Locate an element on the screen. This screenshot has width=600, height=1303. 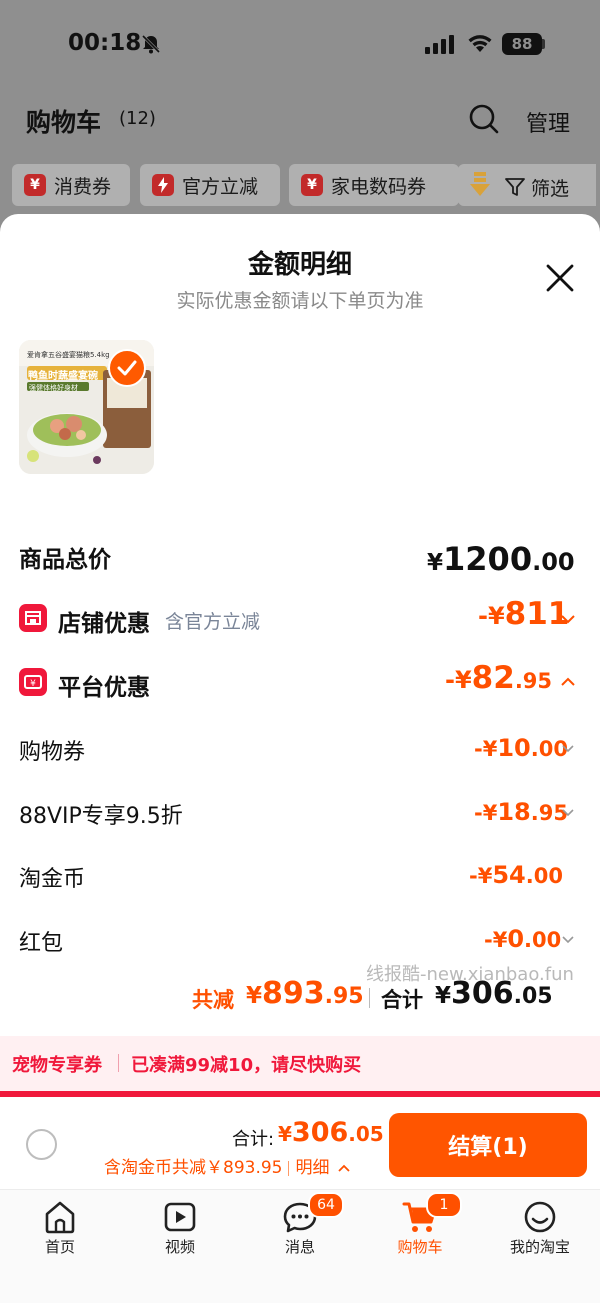
platform-item-amount: -¥0.00 is located at coordinates (522, 939).